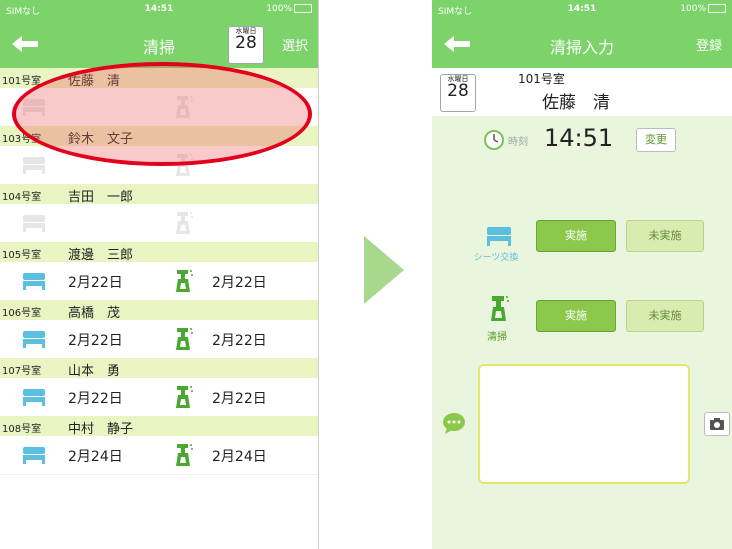 The image size is (732, 549). I want to click on room-header: 106号室 高橋 茂, so click(159, 310).